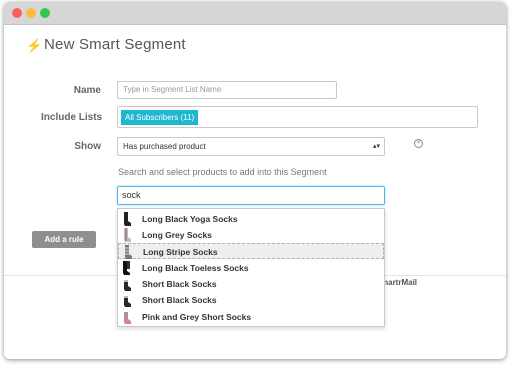 The width and height of the screenshot is (512, 367). I want to click on remove-rule-icon: ×, so click(418, 143).